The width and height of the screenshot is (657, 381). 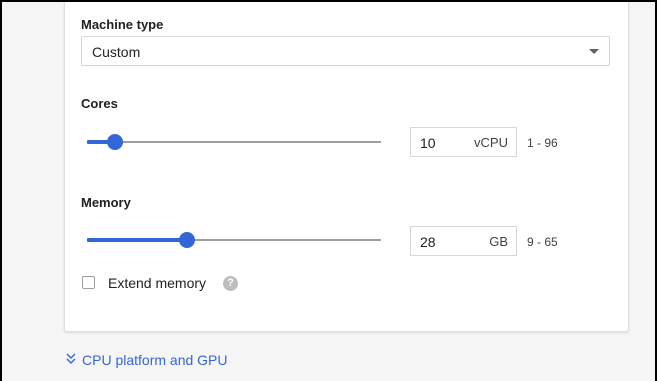 What do you see at coordinates (328, 1) in the screenshot?
I see `frame-border-top` at bounding box center [328, 1].